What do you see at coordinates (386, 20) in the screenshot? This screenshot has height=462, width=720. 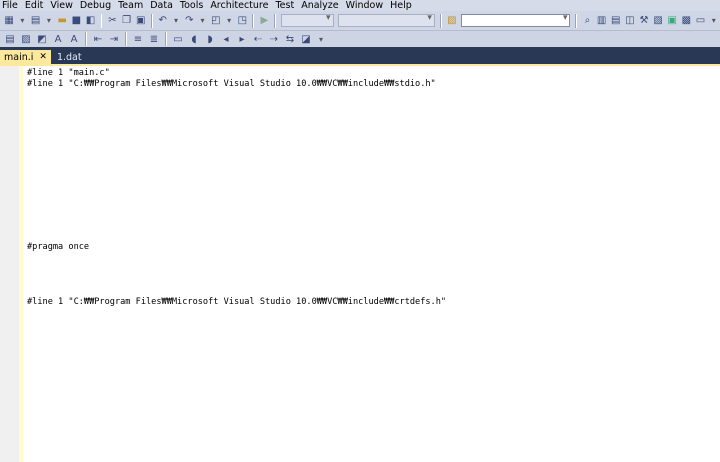 I see `solution-platforms-combo` at bounding box center [386, 20].